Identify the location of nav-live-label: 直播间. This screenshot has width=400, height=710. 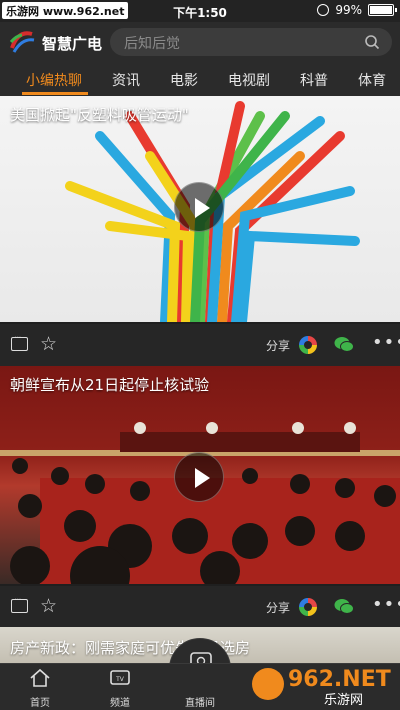
(200, 703).